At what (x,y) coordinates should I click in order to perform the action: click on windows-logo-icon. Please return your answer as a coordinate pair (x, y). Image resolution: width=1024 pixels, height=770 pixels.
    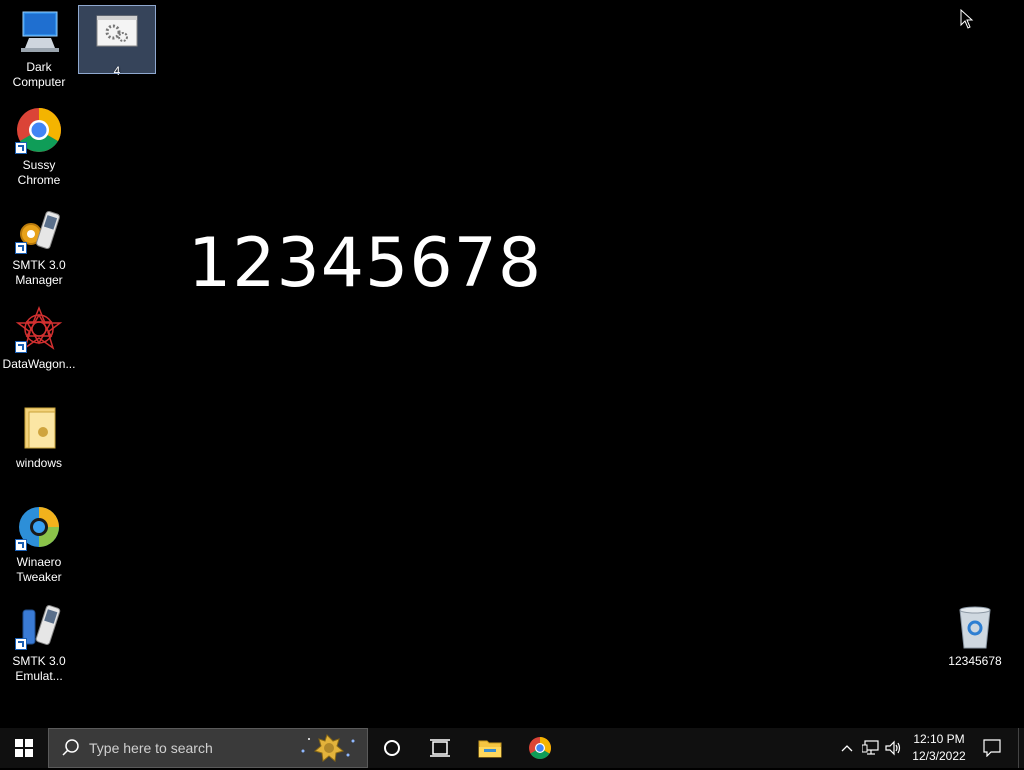
    Looking at the image, I should click on (24, 748).